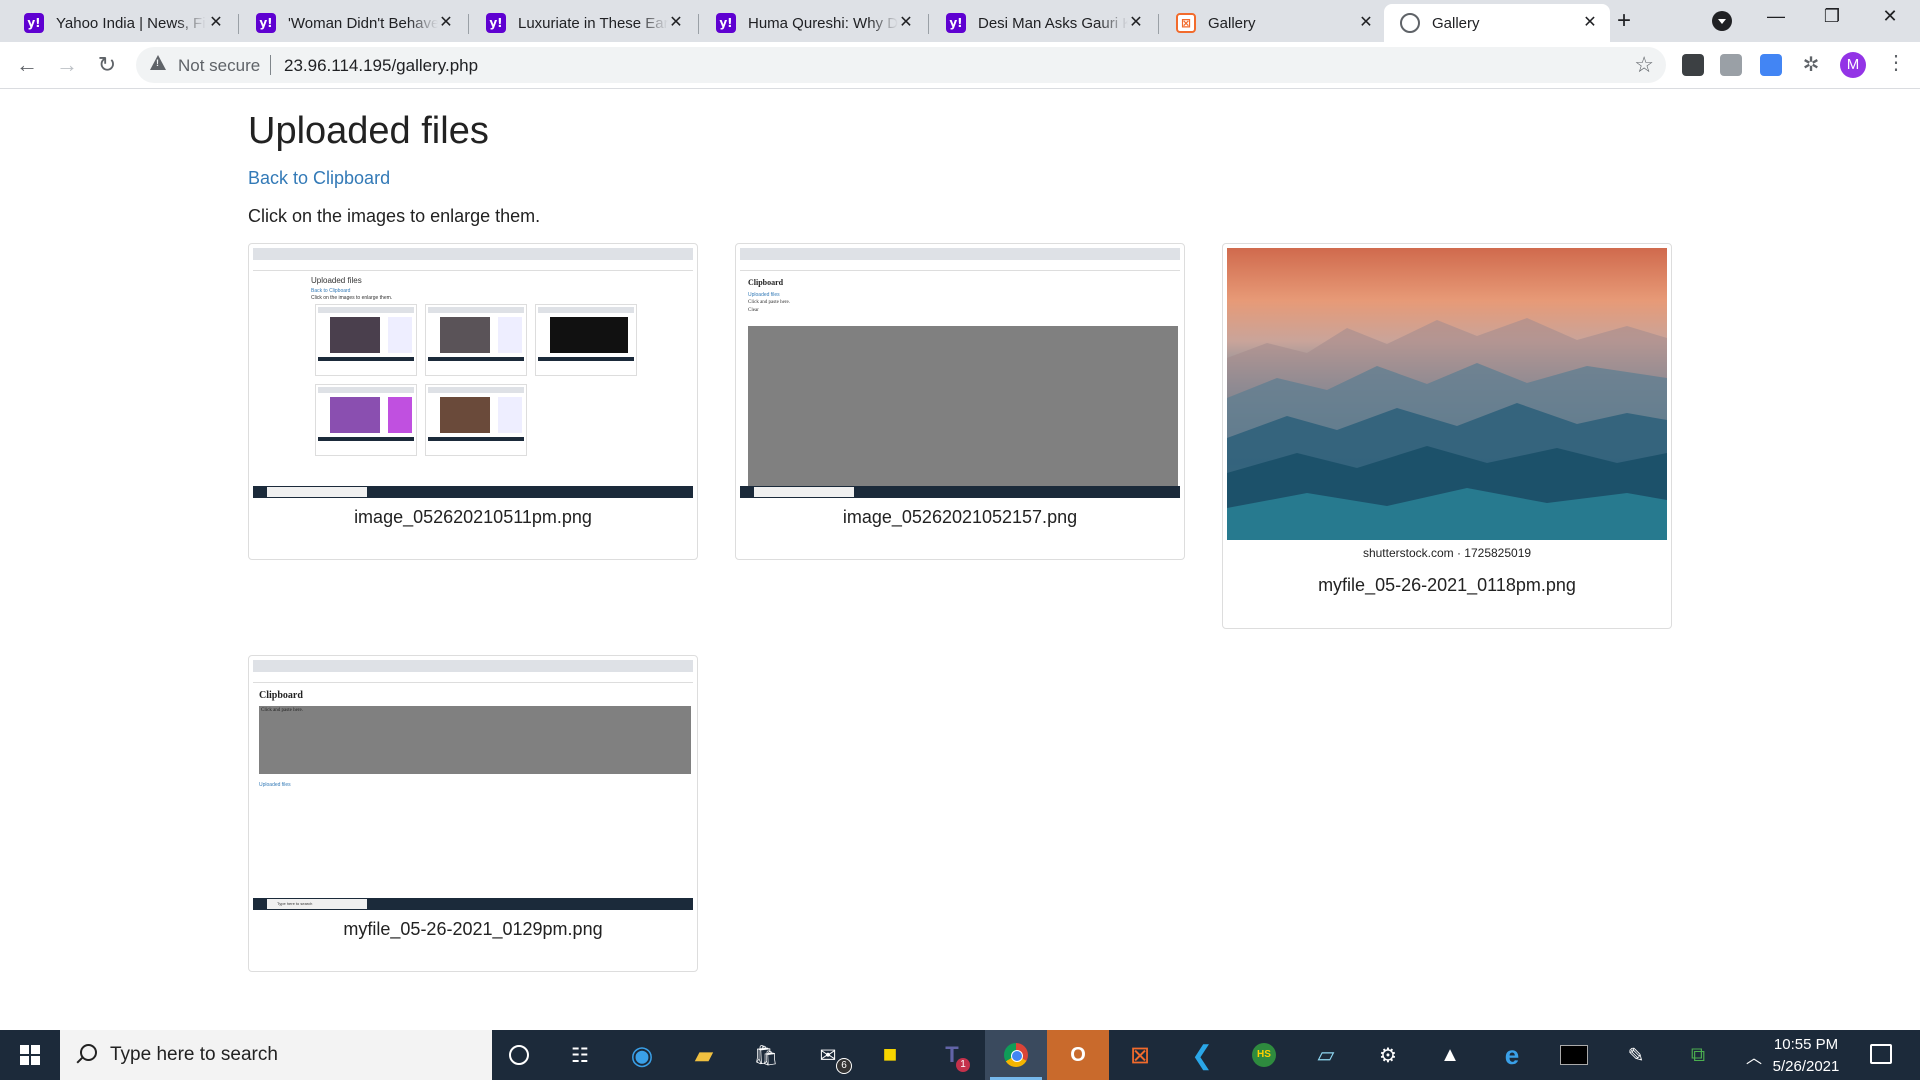 Image resolution: width=1920 pixels, height=1080 pixels. What do you see at coordinates (901, 65) in the screenshot?
I see `address-bar: Not secure 23.96.114.195/gallery.php ☆` at bounding box center [901, 65].